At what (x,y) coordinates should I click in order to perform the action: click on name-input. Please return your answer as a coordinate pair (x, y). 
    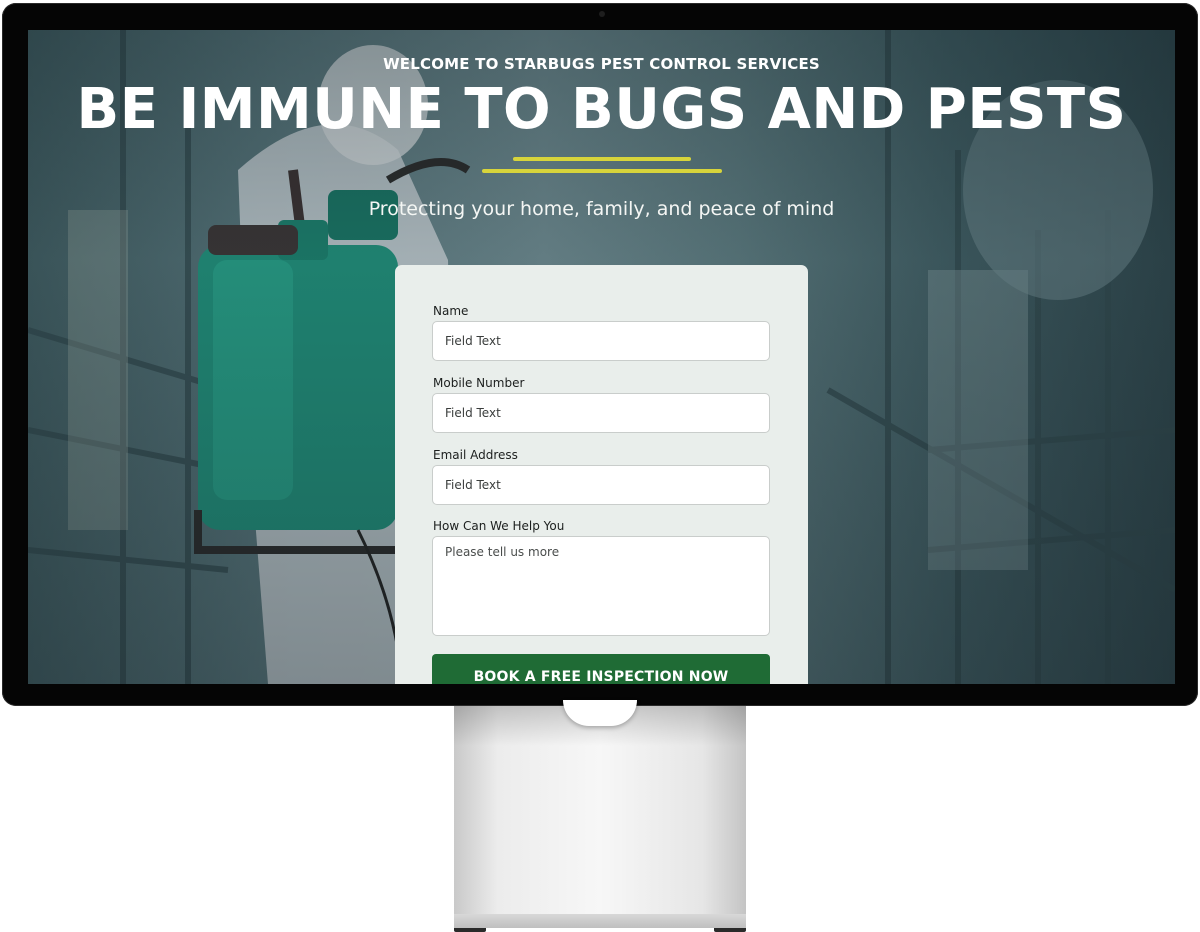
    Looking at the image, I should click on (601, 341).